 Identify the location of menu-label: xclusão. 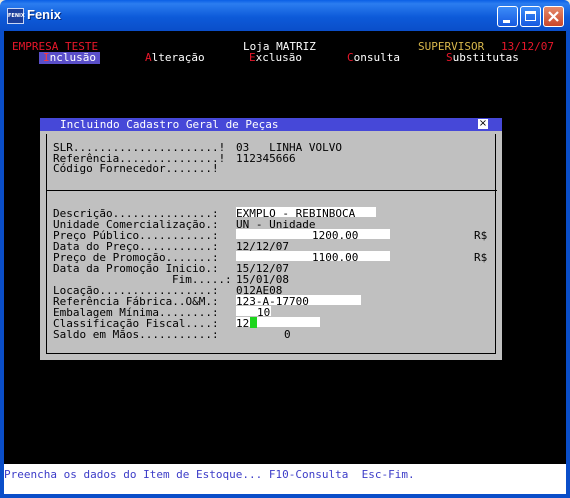
(278, 57).